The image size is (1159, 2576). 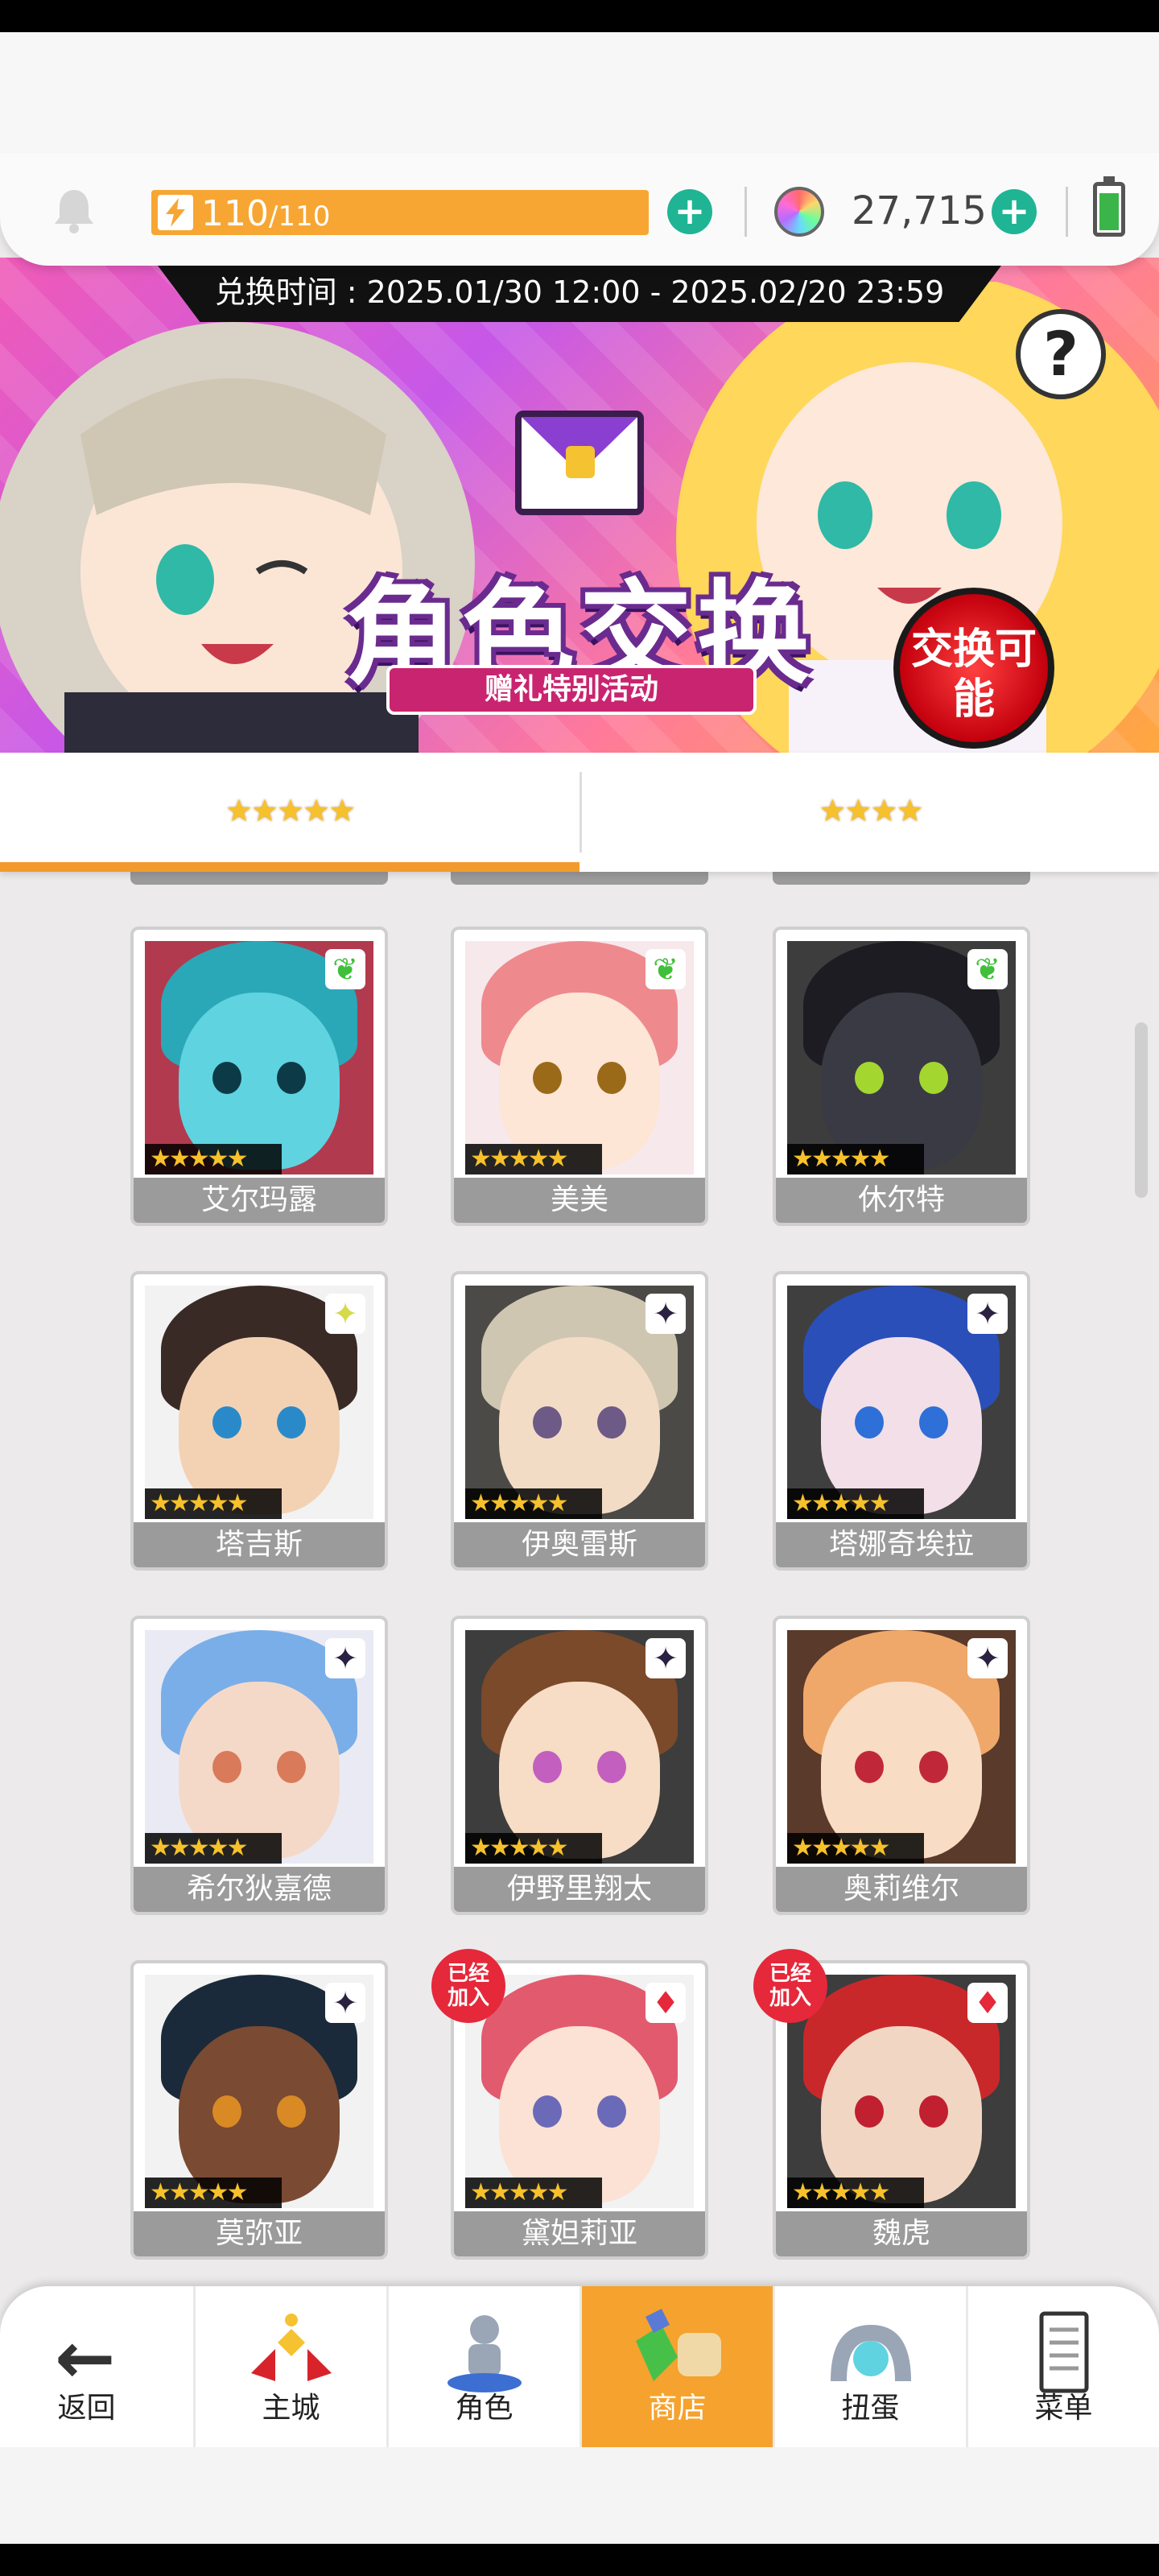 What do you see at coordinates (870, 2408) in the screenshot?
I see `nav-gacha-label: 扭蛋` at bounding box center [870, 2408].